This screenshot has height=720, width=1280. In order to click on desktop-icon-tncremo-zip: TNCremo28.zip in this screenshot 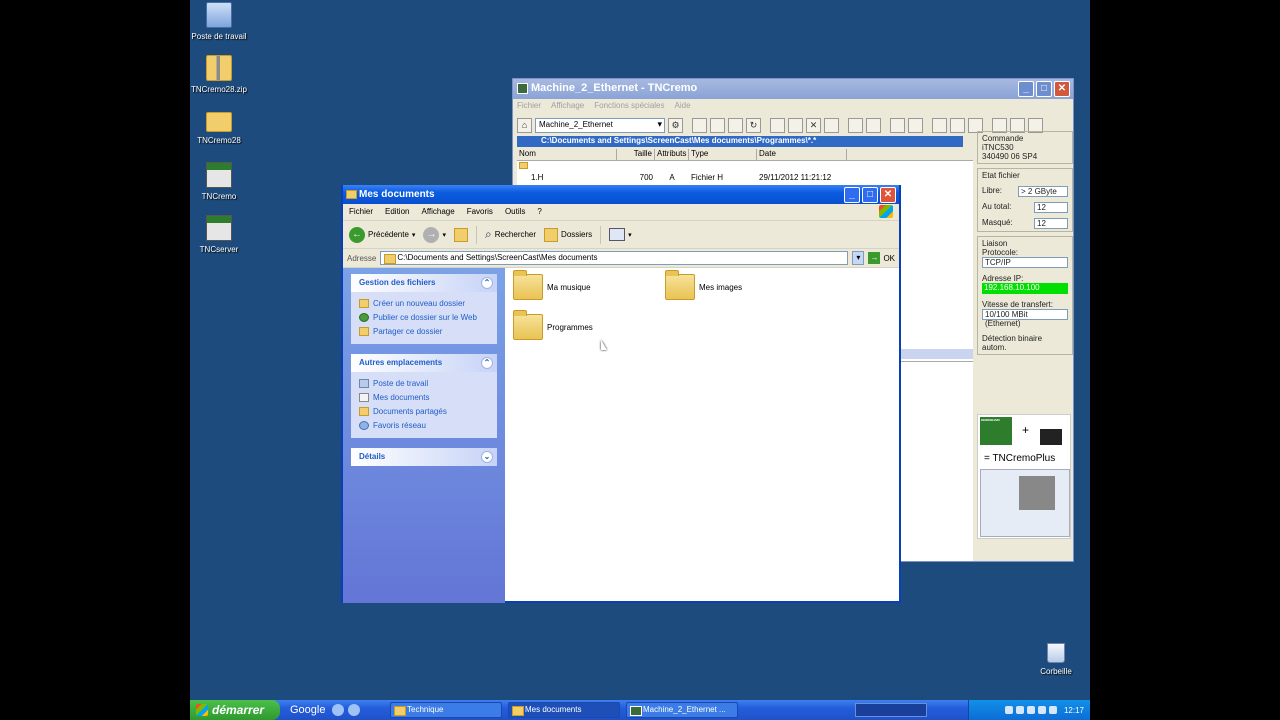, I will do `click(224, 74)`.